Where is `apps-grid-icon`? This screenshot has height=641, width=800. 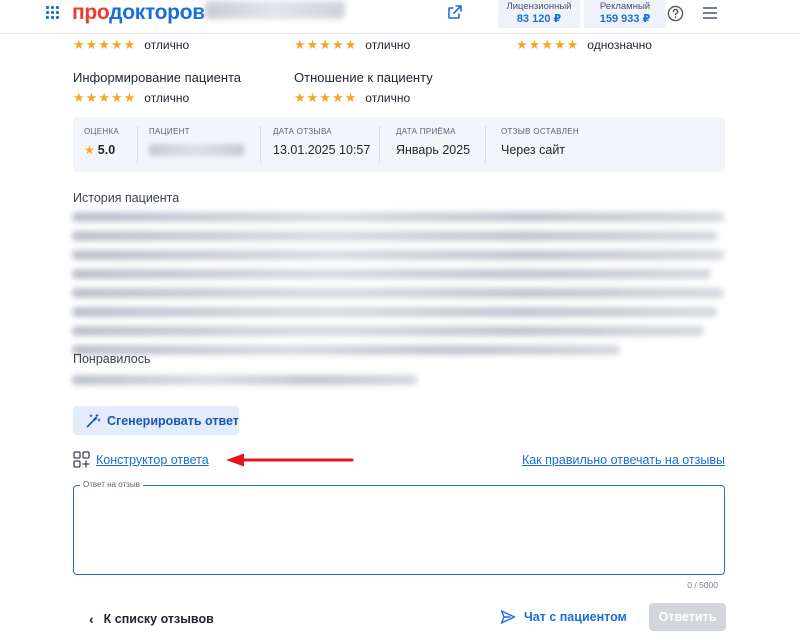
apps-grid-icon is located at coordinates (53, 13).